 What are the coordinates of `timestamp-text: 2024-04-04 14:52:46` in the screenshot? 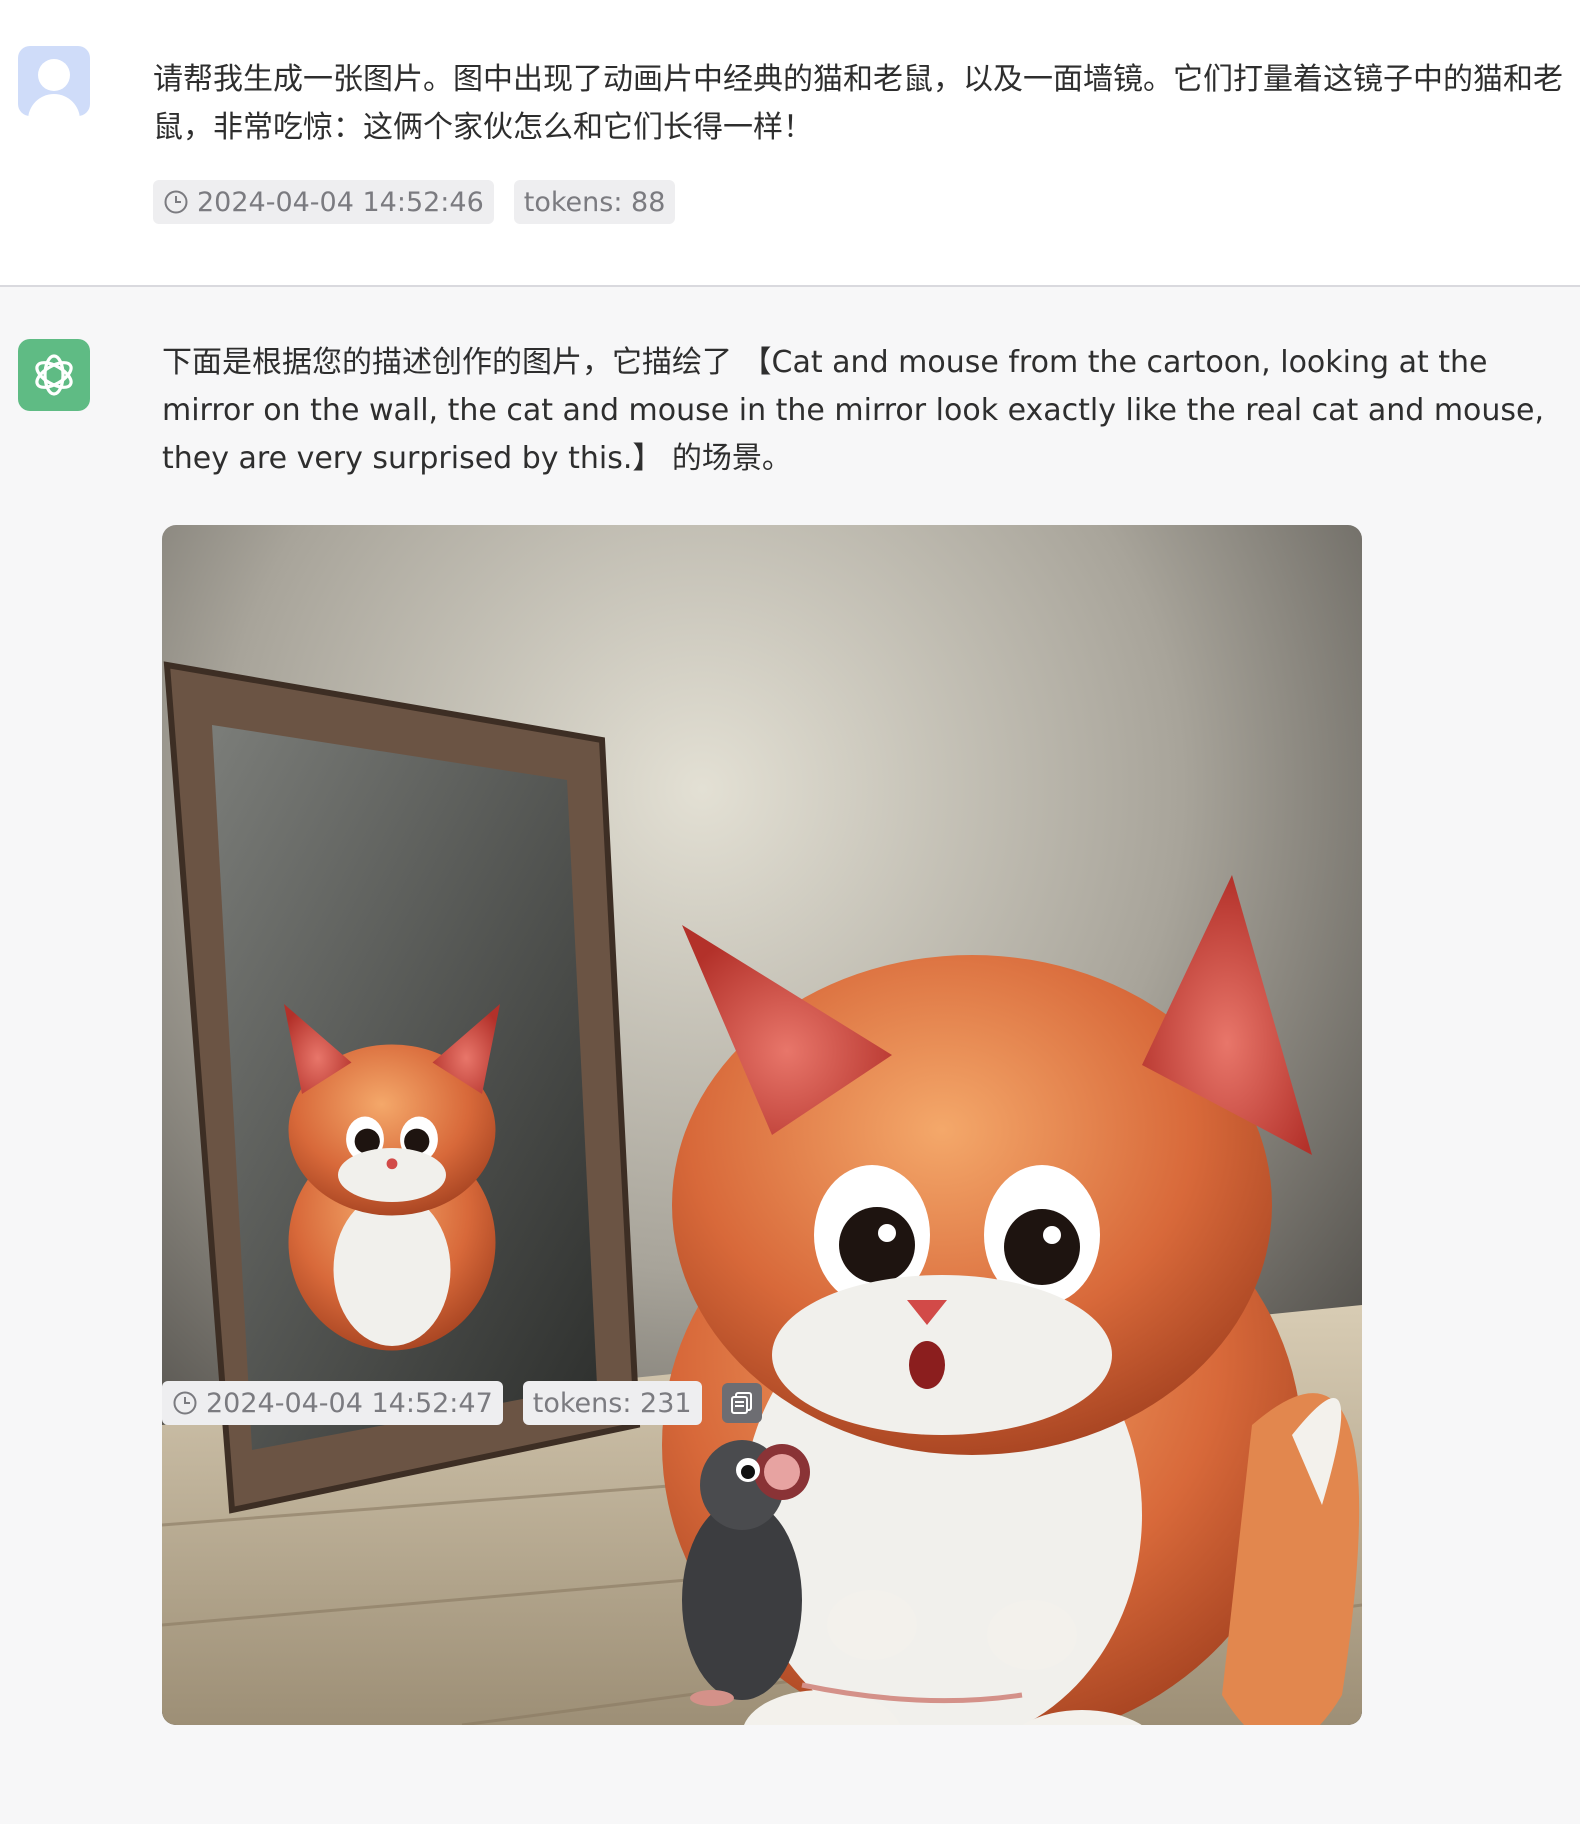 It's located at (340, 202).